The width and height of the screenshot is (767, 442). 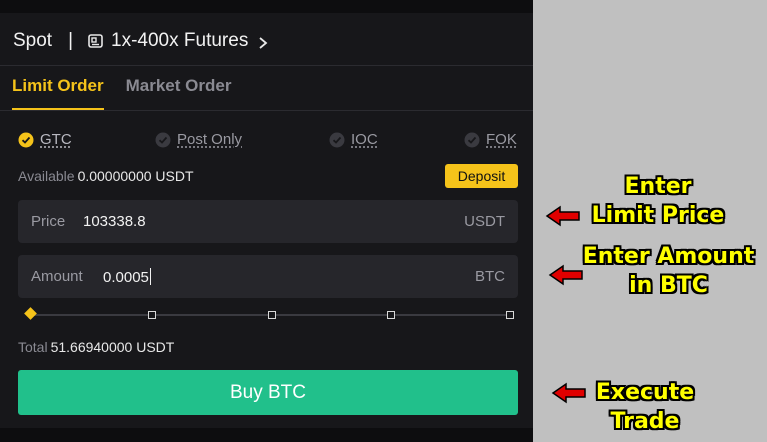 I want to click on available-balance: Available 0.00000000 USDT, so click(x=106, y=176).